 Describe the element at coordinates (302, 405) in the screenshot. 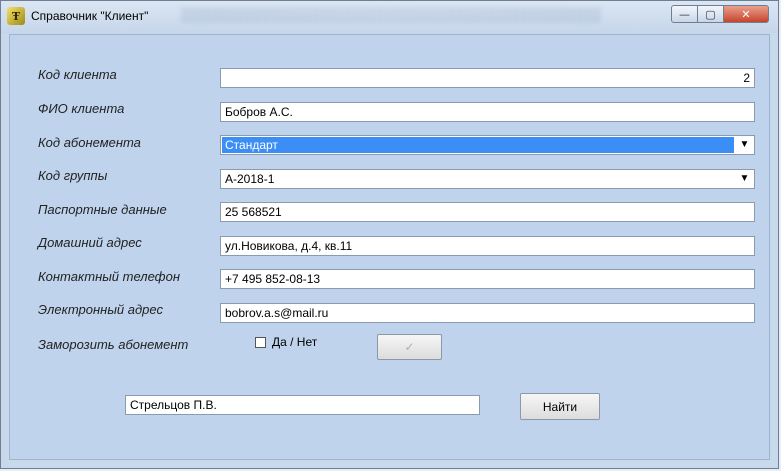

I see `search-input: Стрельцов П.В.` at that location.